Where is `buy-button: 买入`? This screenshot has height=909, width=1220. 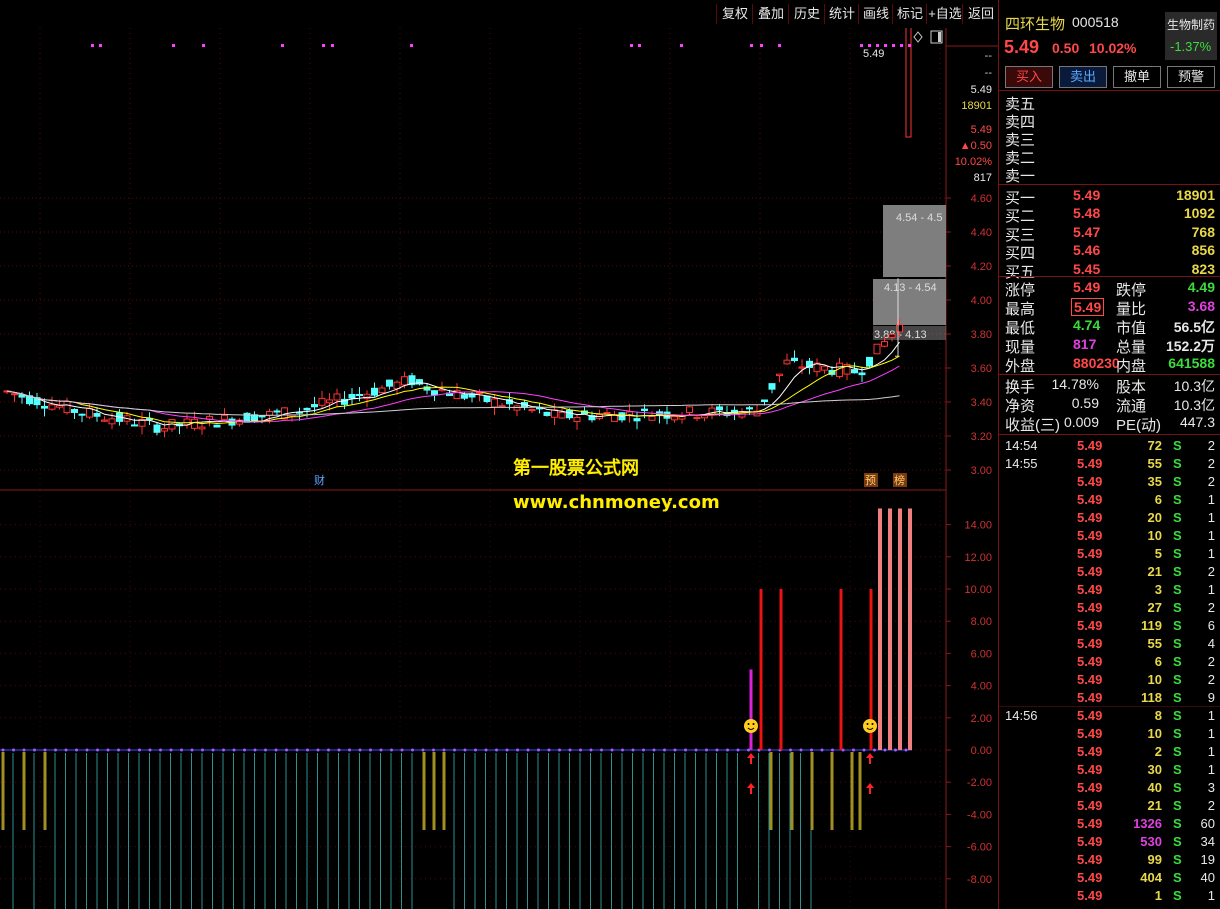
buy-button: 买入 is located at coordinates (1029, 77).